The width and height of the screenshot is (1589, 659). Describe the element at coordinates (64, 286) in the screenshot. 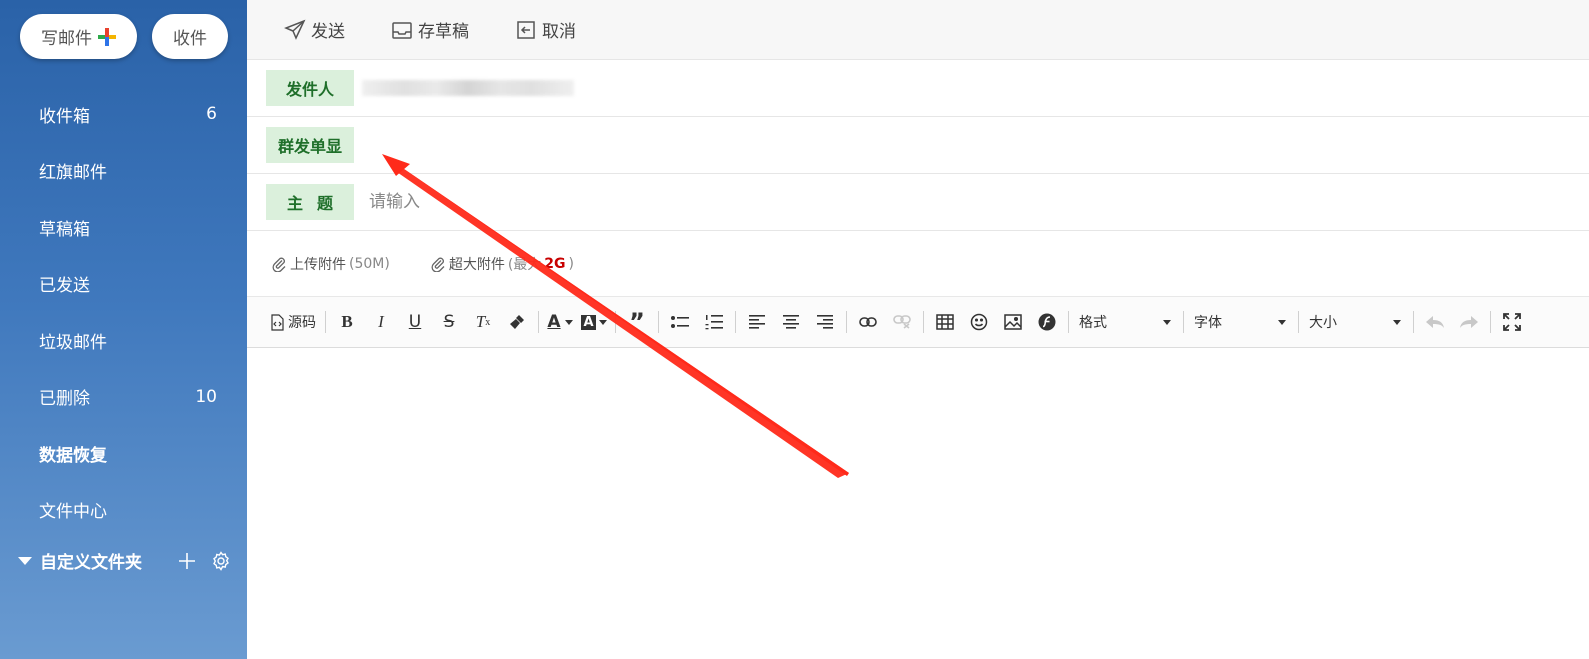

I see `sidebar-item-label: 已发送` at that location.